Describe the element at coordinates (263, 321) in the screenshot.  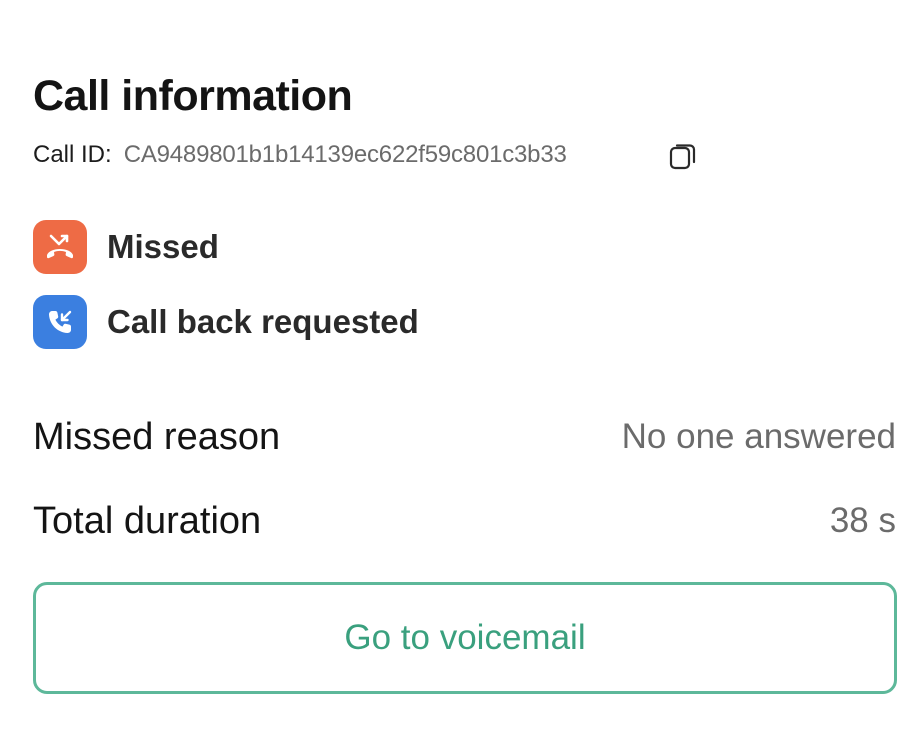
I see `status-callback-label: Call back requested` at that location.